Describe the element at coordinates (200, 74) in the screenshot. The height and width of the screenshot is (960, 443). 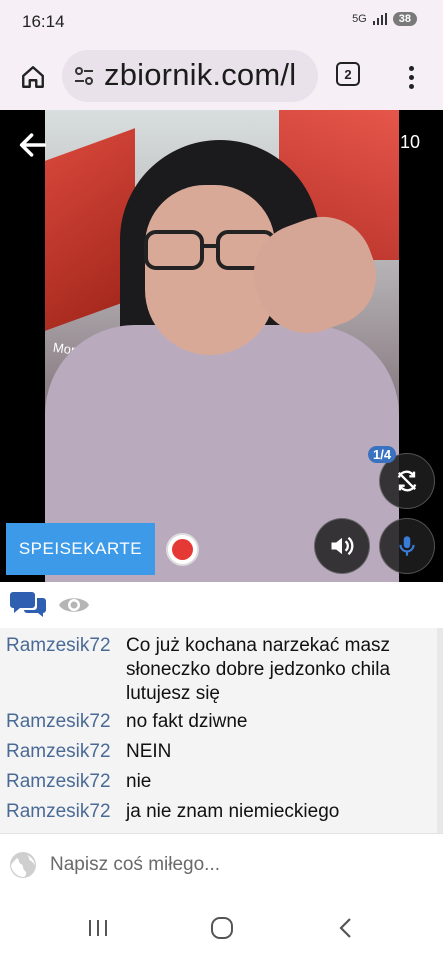
I see `url-text: zbiornik.com/l` at that location.